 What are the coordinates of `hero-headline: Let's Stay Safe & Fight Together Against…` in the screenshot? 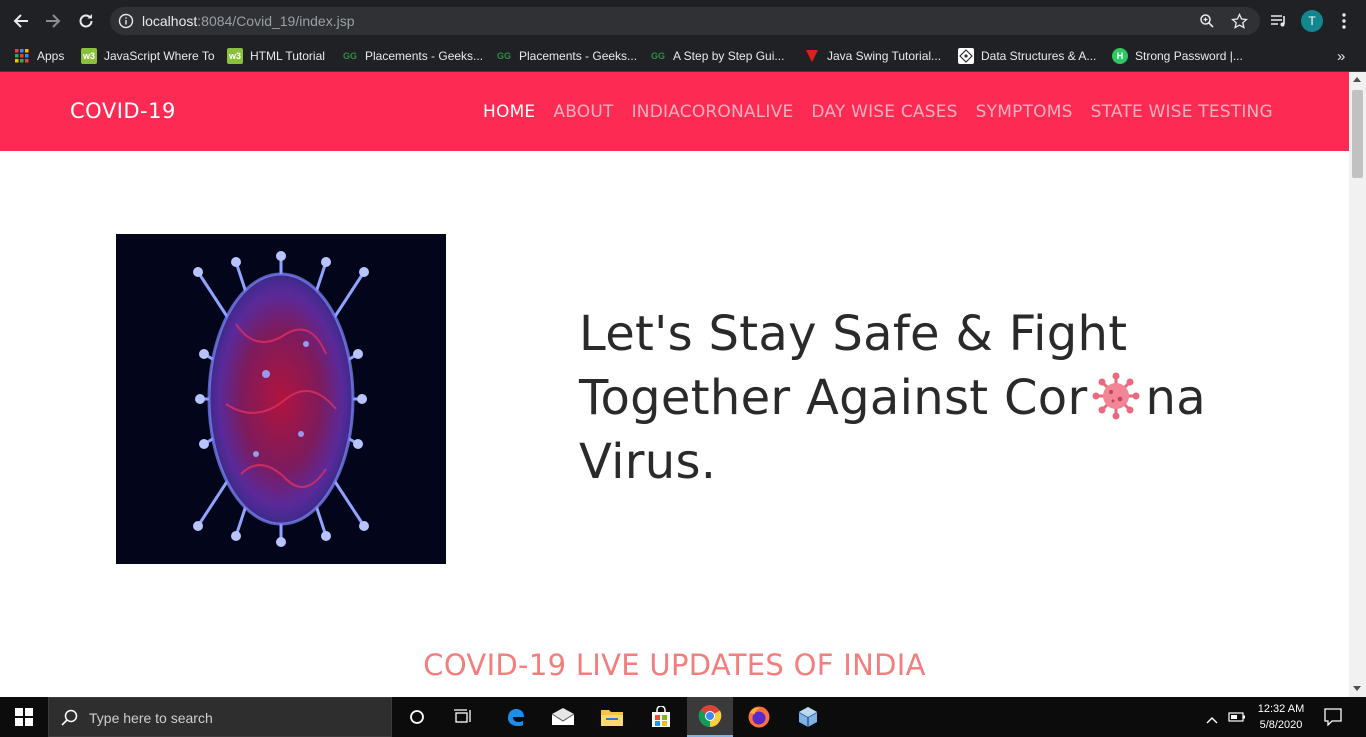 It's located at (929, 398).